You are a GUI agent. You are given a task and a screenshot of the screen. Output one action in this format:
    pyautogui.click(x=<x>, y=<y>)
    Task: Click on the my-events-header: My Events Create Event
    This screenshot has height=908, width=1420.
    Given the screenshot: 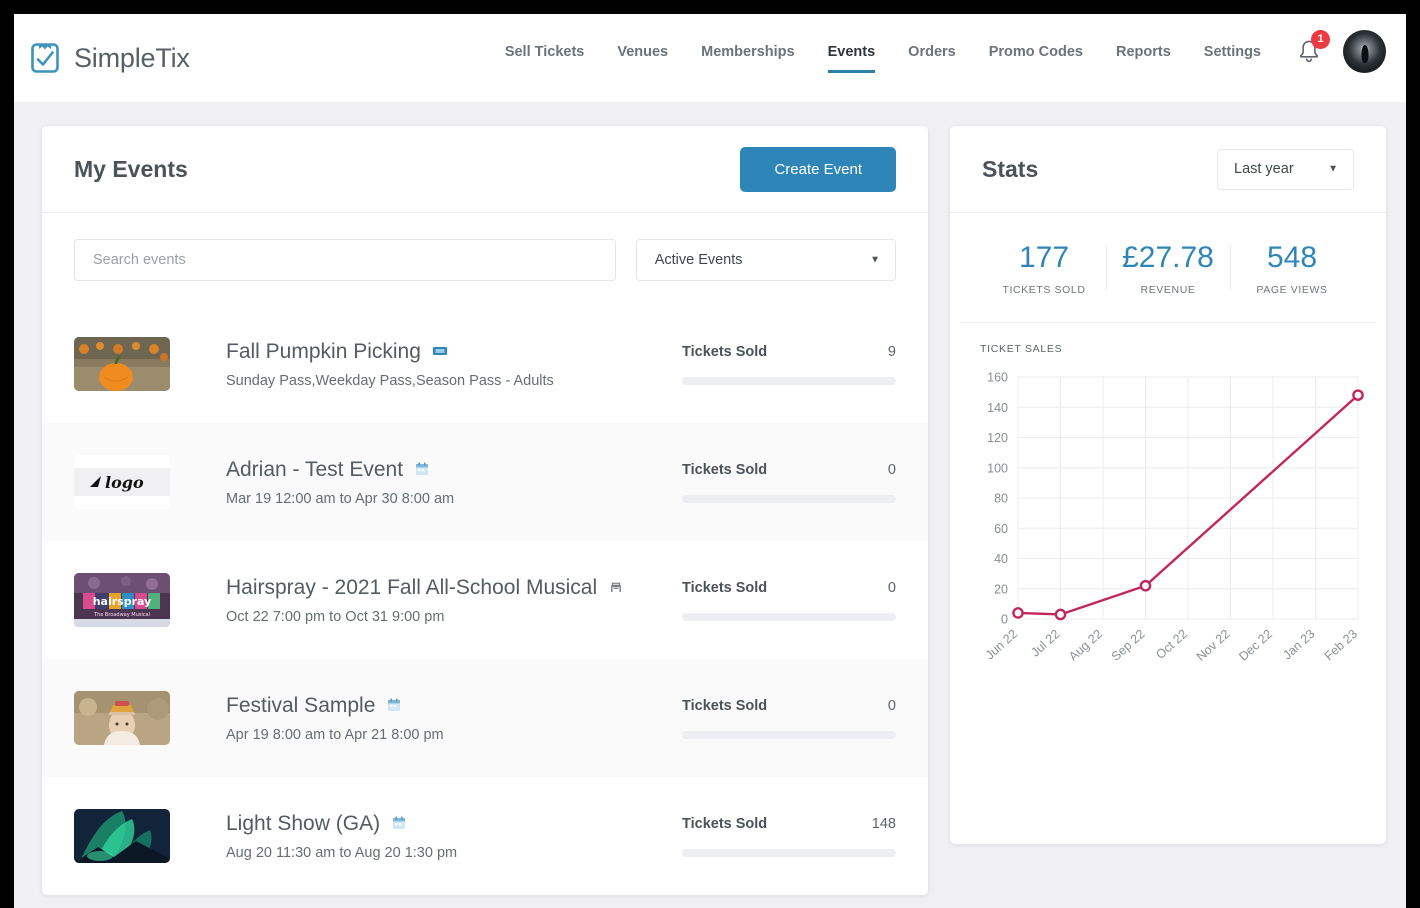 What is the action you would take?
    pyautogui.click(x=485, y=169)
    